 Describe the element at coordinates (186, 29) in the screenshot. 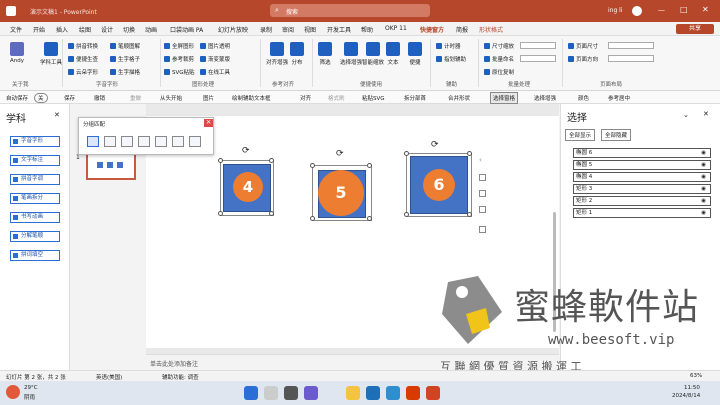

I see `menu-pocket-animation: 口袋动画 PA` at that location.